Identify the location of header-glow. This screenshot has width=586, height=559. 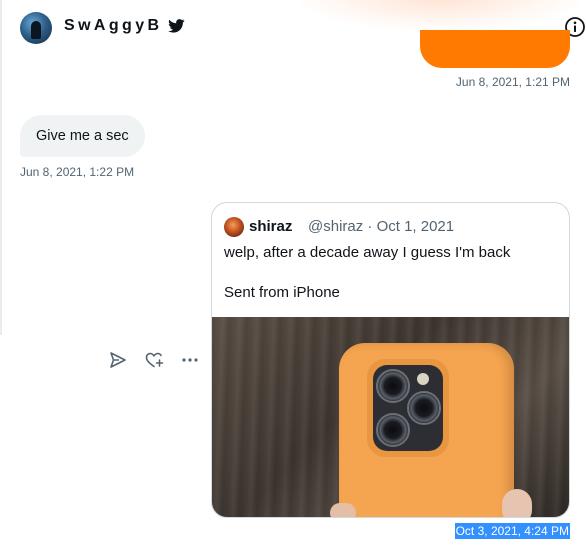
(440, 15).